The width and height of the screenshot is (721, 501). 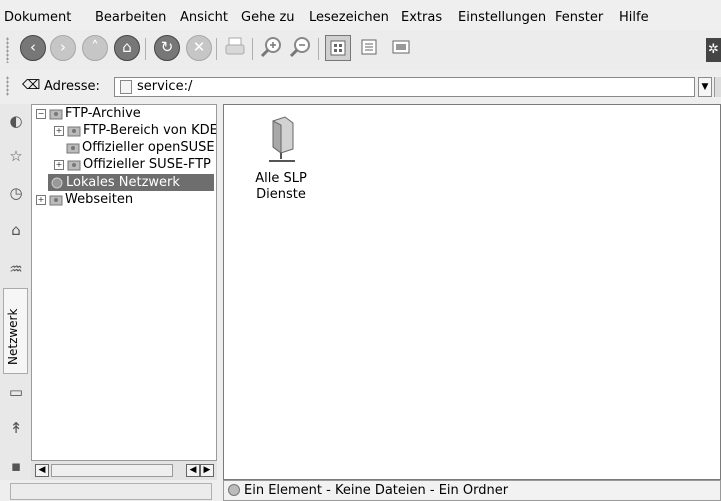 I want to click on tree-item-label: Offizieller SUSE-FTP, so click(x=147, y=164).